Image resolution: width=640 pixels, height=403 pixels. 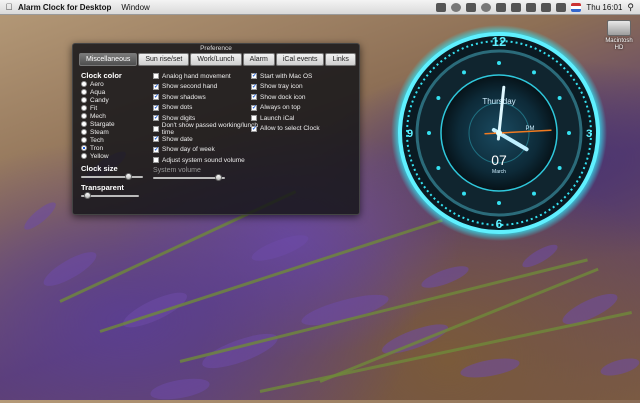 What do you see at coordinates (64, 7) in the screenshot?
I see `app-menu: Alarm Clock for Desktop` at bounding box center [64, 7].